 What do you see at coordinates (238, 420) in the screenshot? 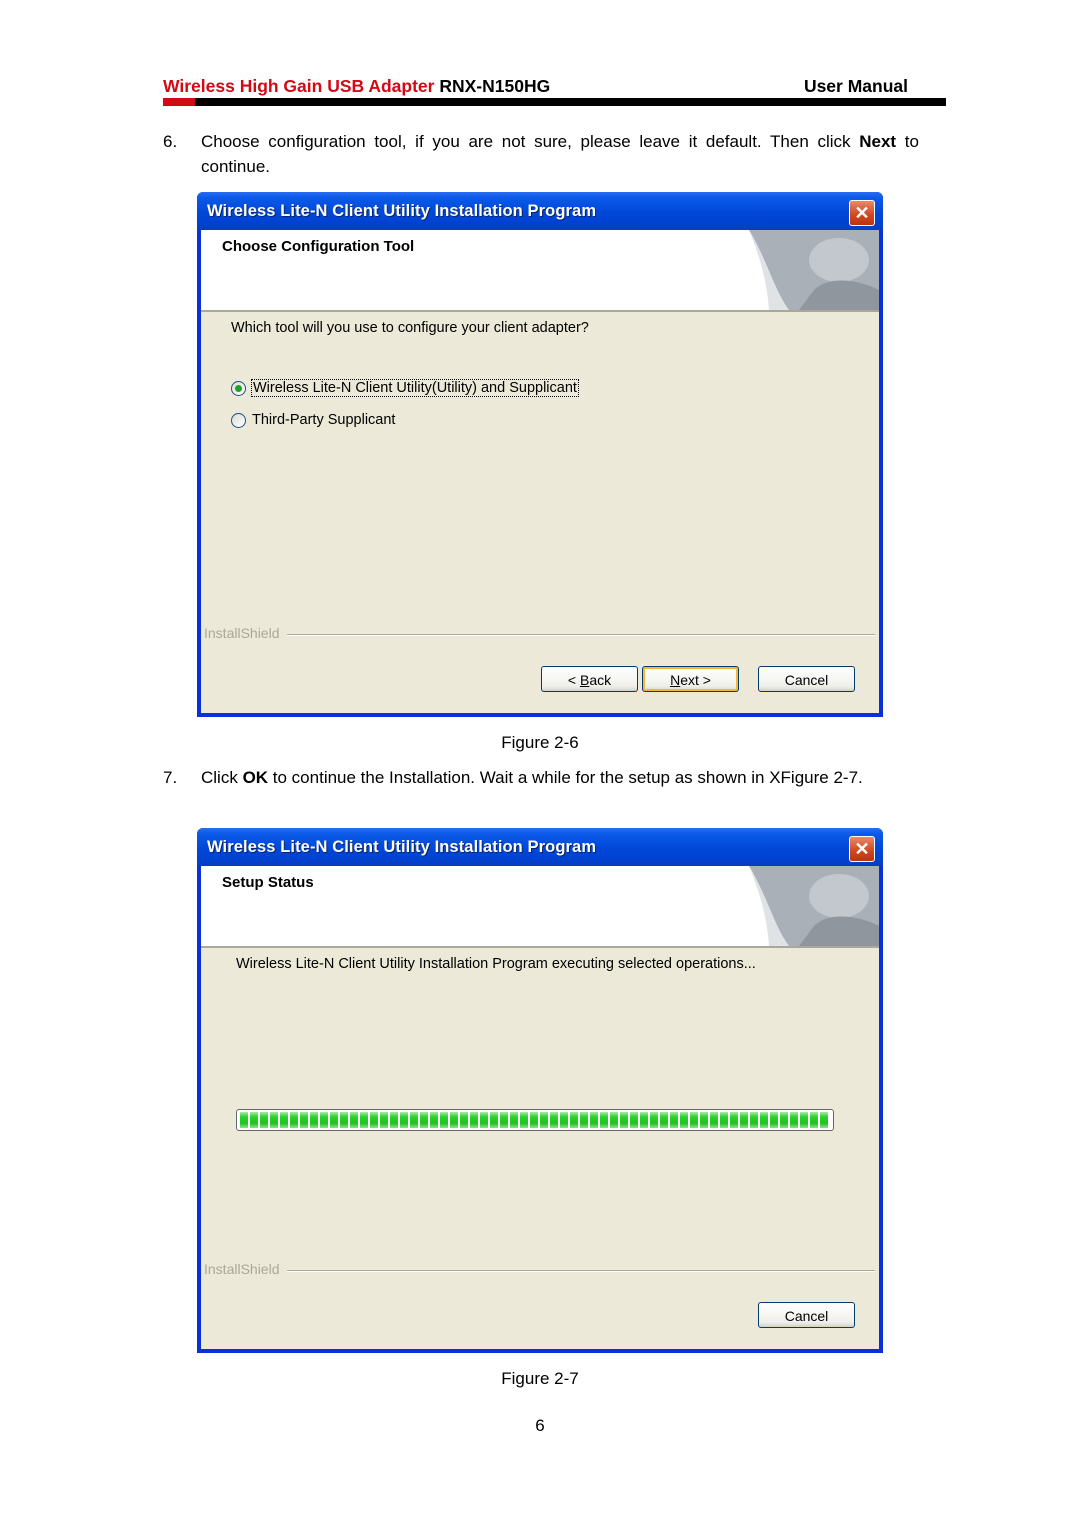
I see `radio-unselected-icon` at bounding box center [238, 420].